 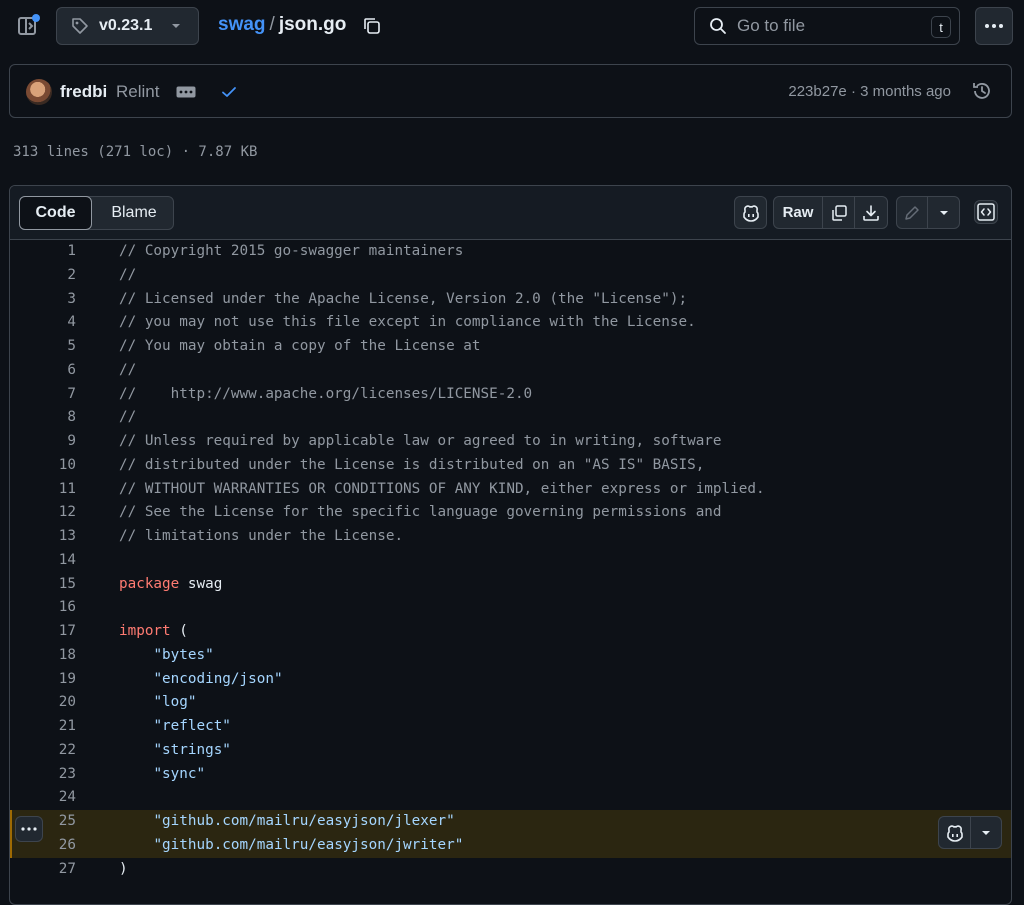 What do you see at coordinates (43, 870) in the screenshot?
I see `line-number: 27` at bounding box center [43, 870].